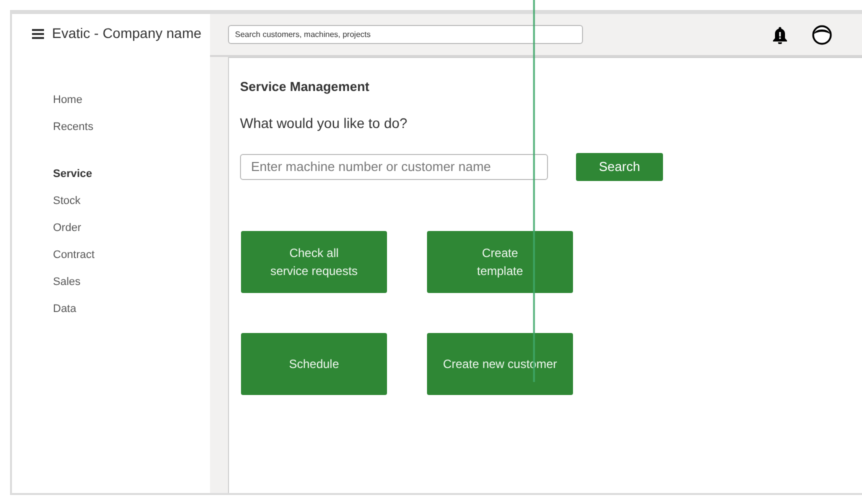 This screenshot has height=498, width=862. I want to click on sidebar-item: Home, so click(131, 100).